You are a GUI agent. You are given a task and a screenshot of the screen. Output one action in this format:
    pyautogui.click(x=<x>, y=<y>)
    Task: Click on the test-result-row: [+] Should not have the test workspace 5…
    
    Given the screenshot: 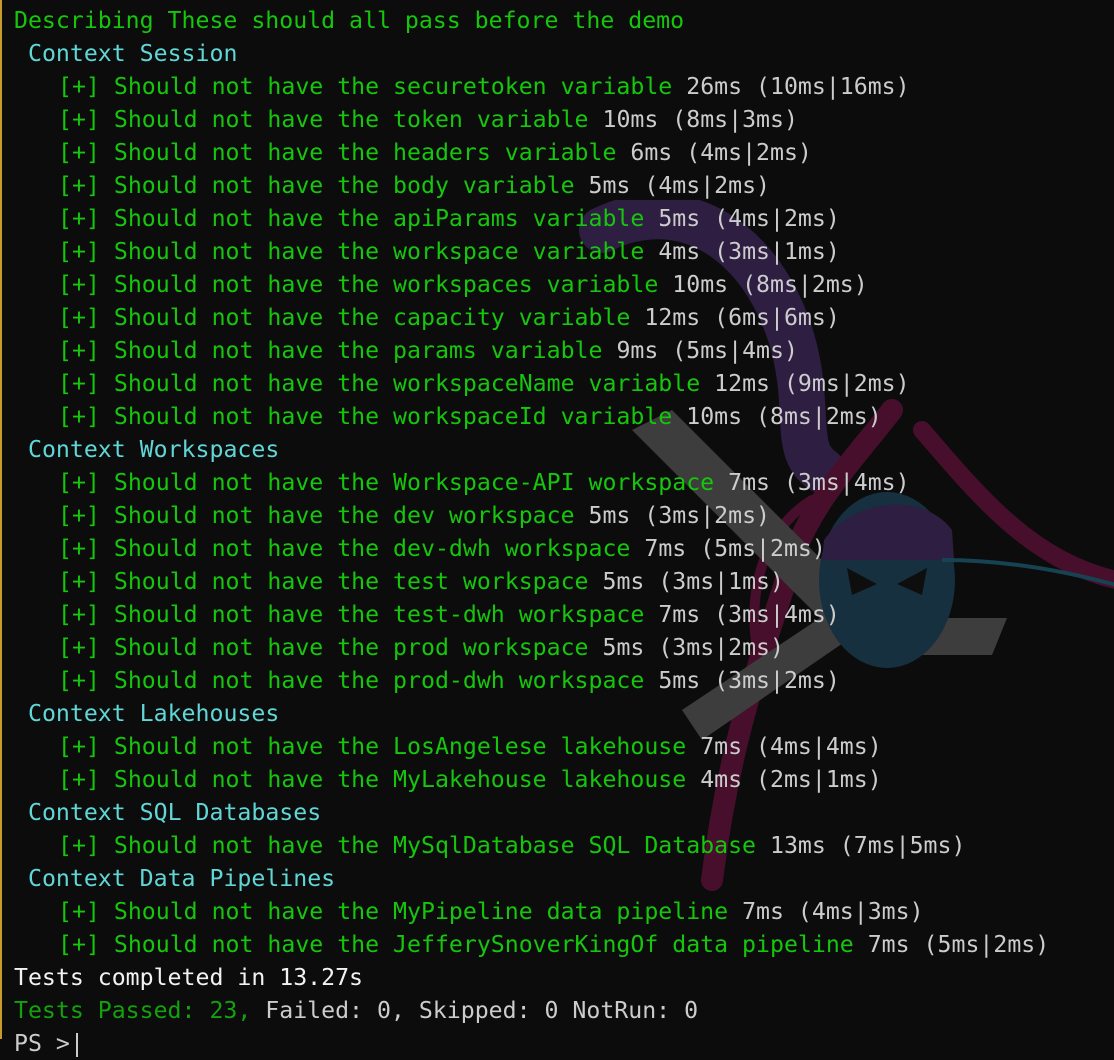 What is the action you would take?
    pyautogui.click(x=564, y=581)
    